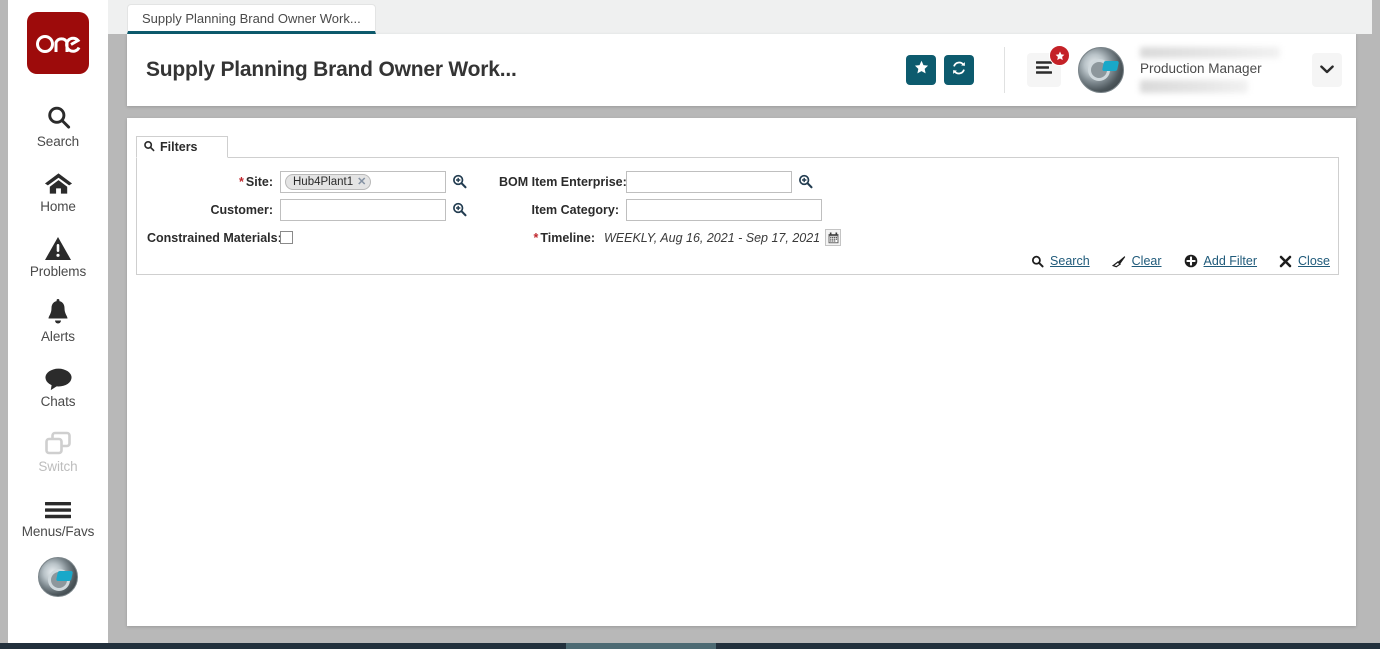 This screenshot has width=1380, height=649. Describe the element at coordinates (323, 181) in the screenshot. I see `site-chip-label: Hub4Plant1` at that location.